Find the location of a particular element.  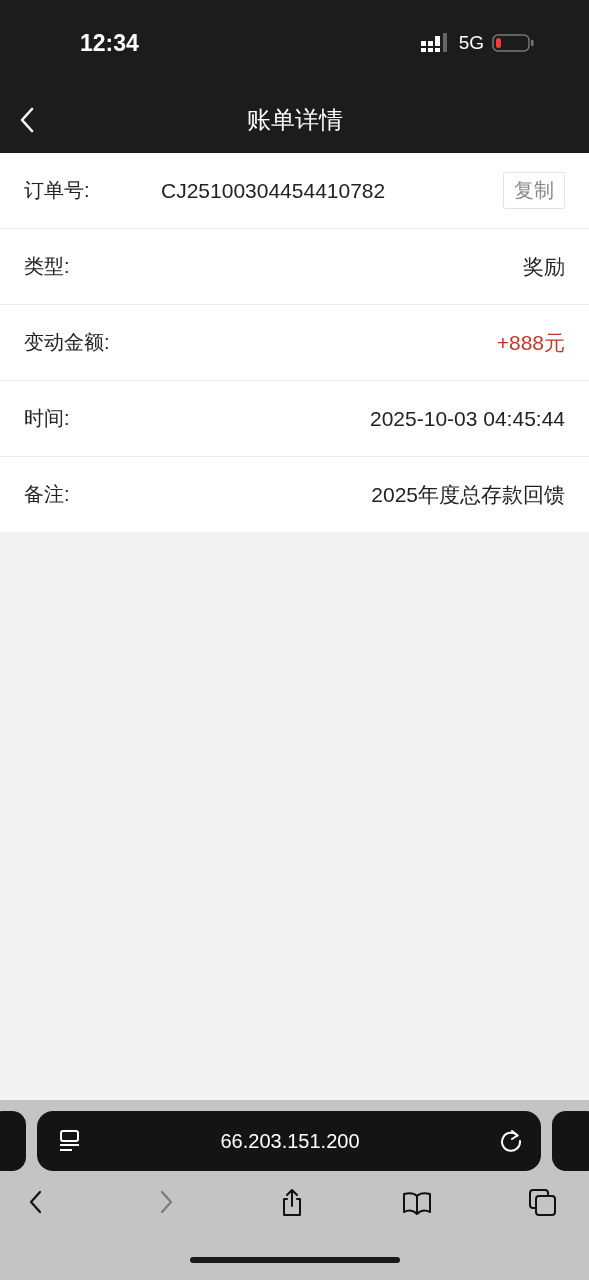

book-icon is located at coordinates (417, 1203).